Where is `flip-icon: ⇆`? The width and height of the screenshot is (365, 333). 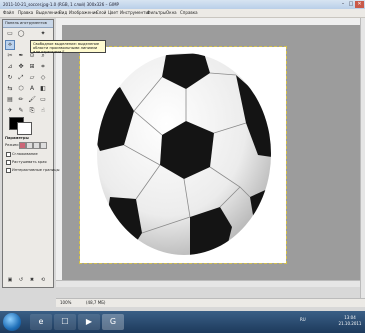
flip-icon: ⇆ is located at coordinates (10, 89).